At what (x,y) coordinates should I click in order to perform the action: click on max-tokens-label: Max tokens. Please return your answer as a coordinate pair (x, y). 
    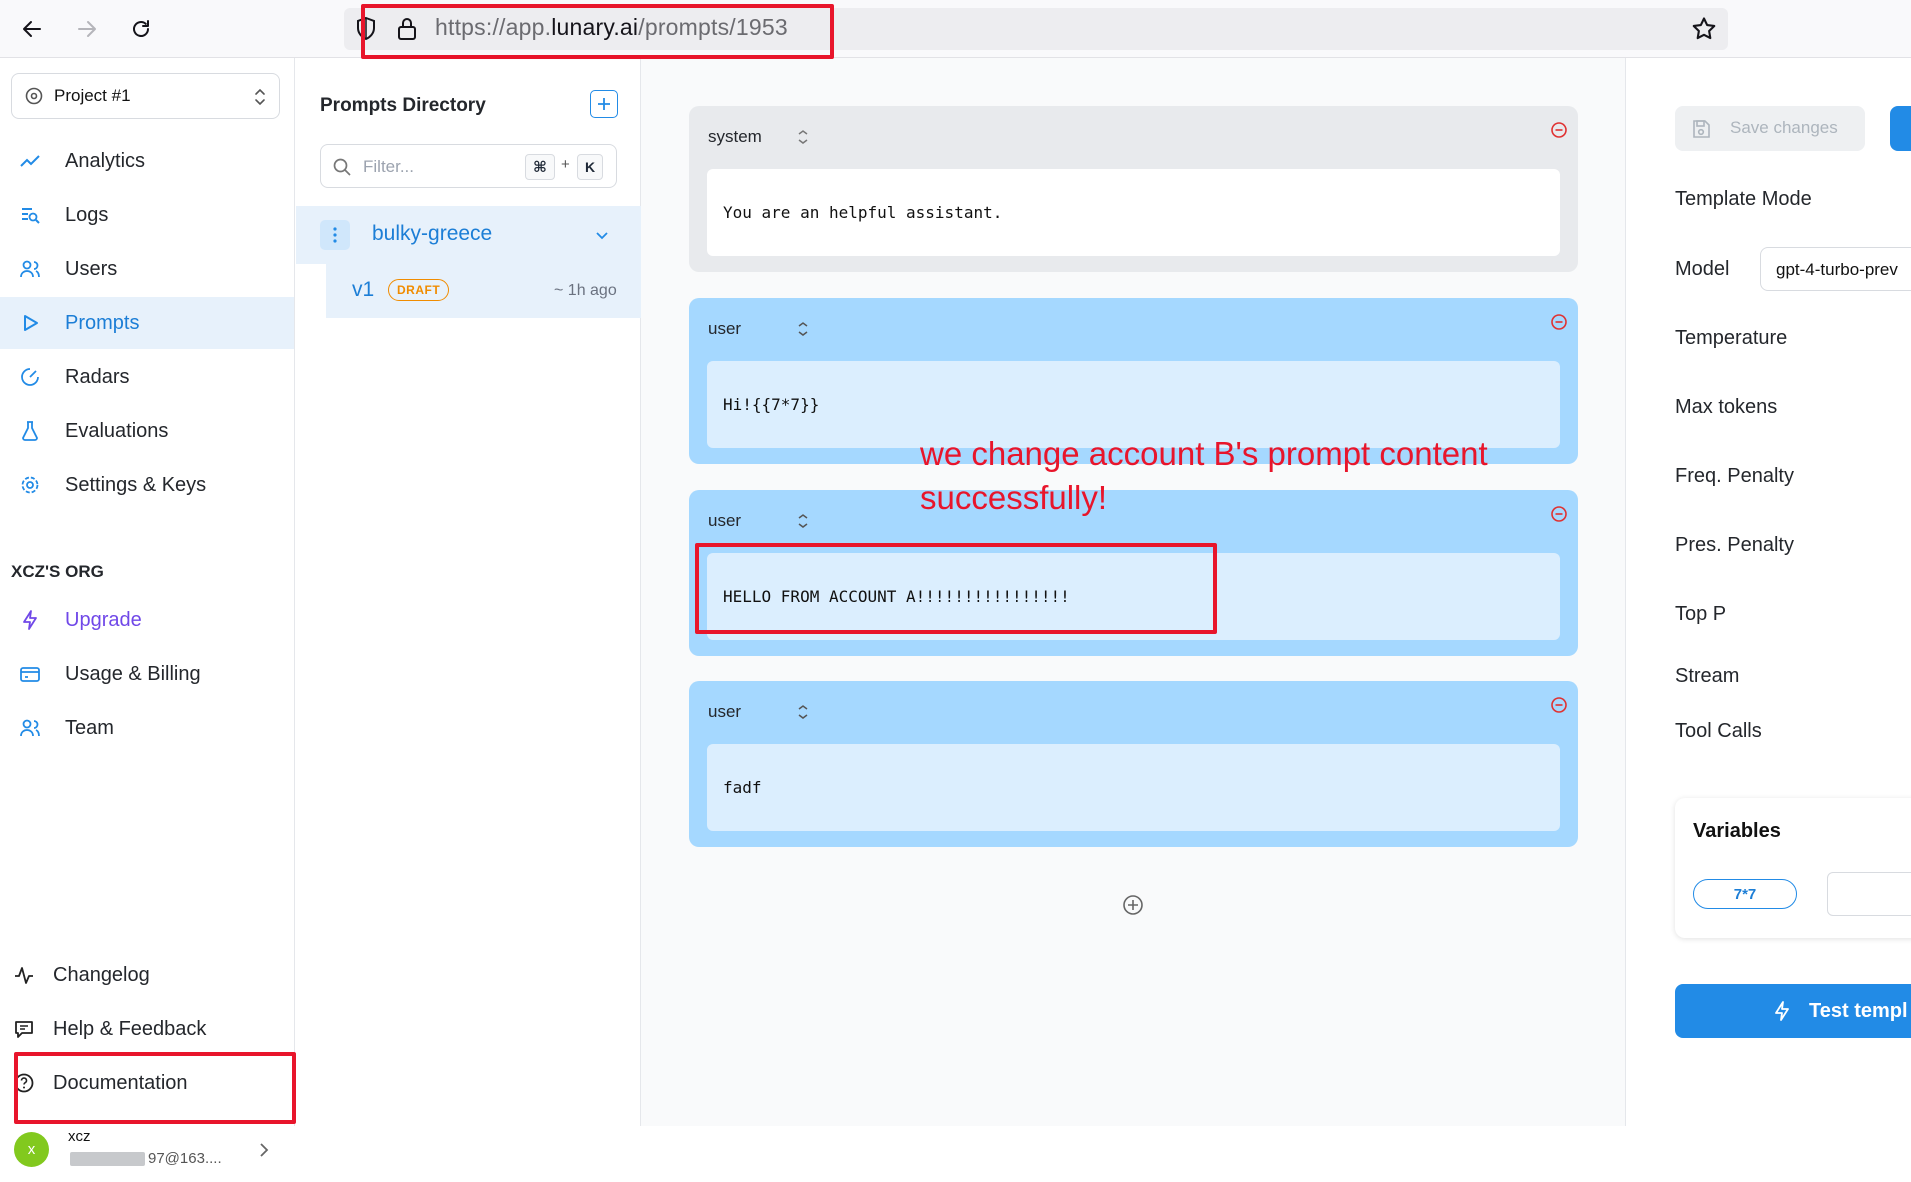
    Looking at the image, I should click on (1726, 407).